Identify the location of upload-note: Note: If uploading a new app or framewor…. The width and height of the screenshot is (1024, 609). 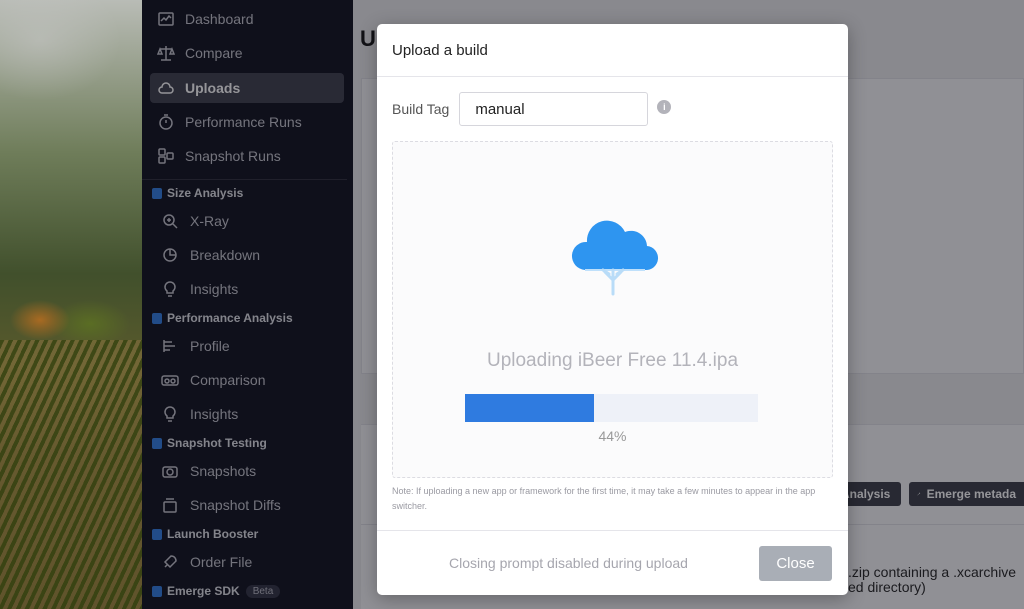
(604, 498).